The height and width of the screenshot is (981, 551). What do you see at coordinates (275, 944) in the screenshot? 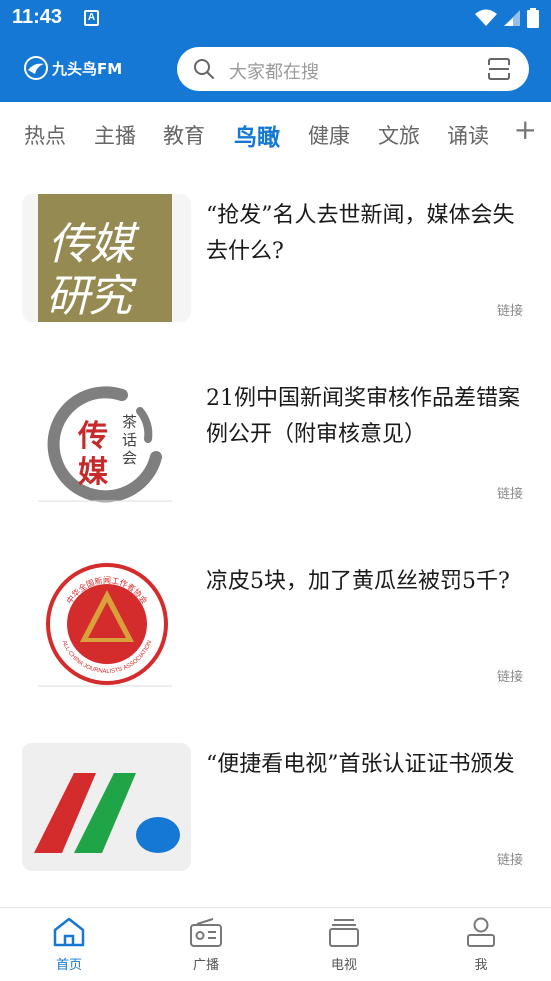
I see `bottom-navigation: 首页 广播 电视 我` at bounding box center [275, 944].